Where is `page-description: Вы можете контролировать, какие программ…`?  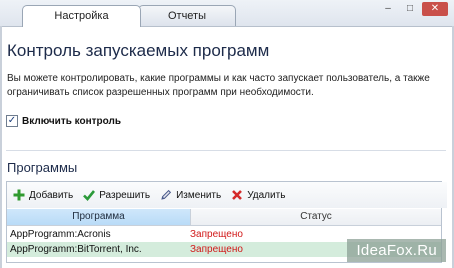
page-description: Вы можете контролировать, какие программ… is located at coordinates (218, 85).